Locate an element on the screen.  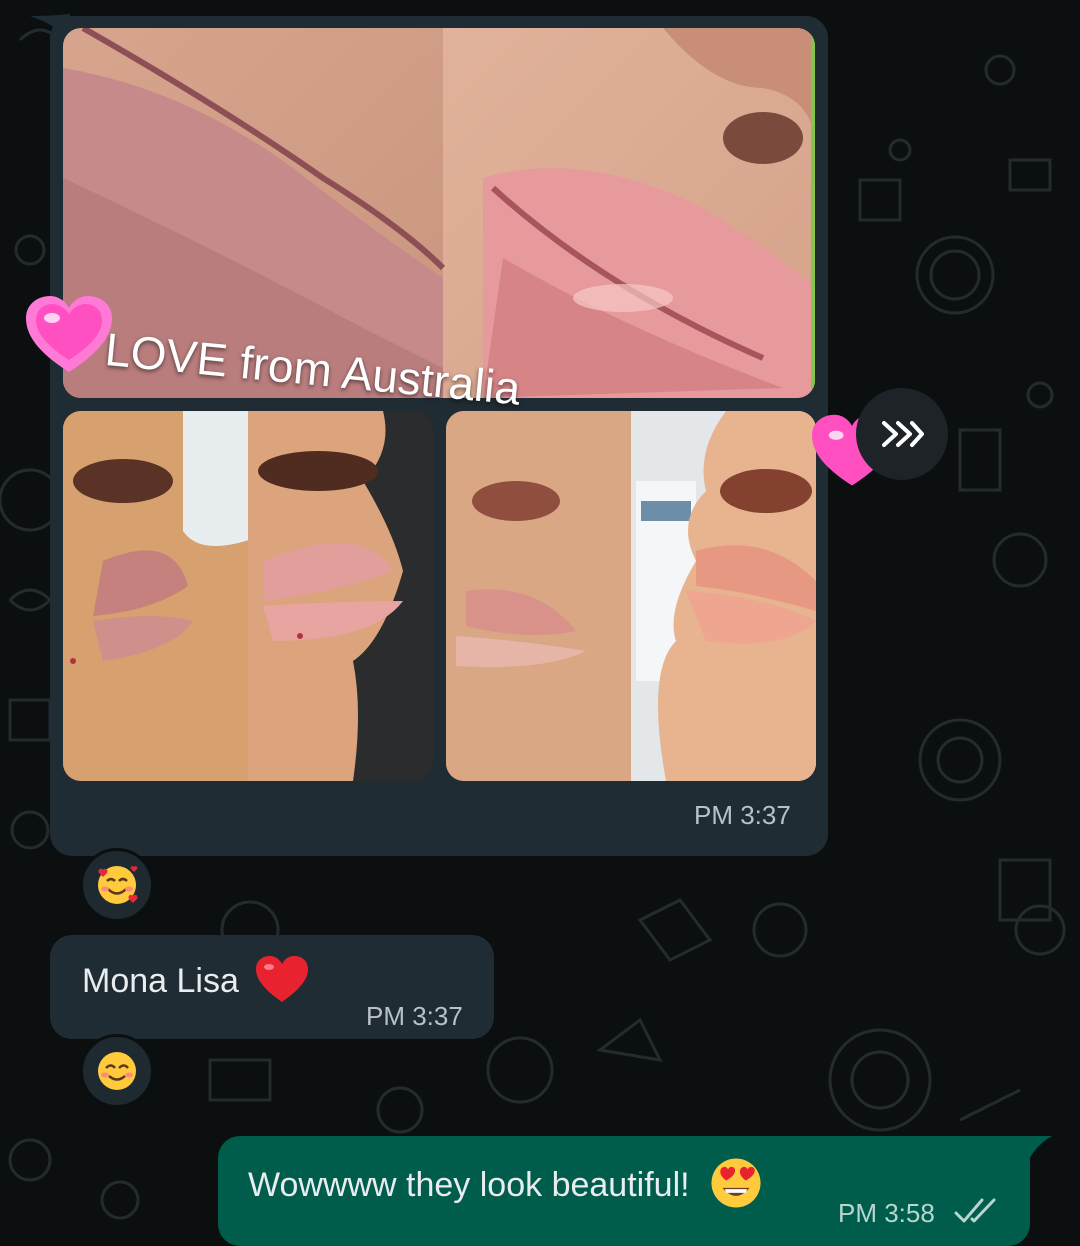
message-text-row: Mona Lisa is located at coordinates (195, 980).